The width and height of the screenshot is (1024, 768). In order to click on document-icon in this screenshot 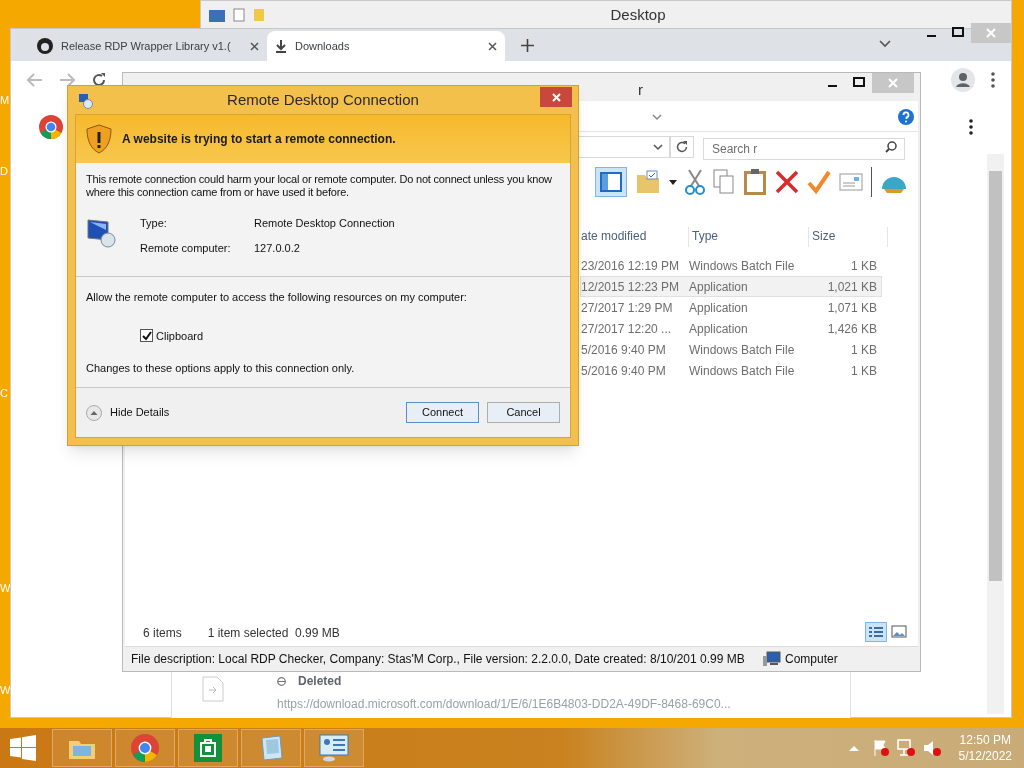, I will do `click(239, 15)`.